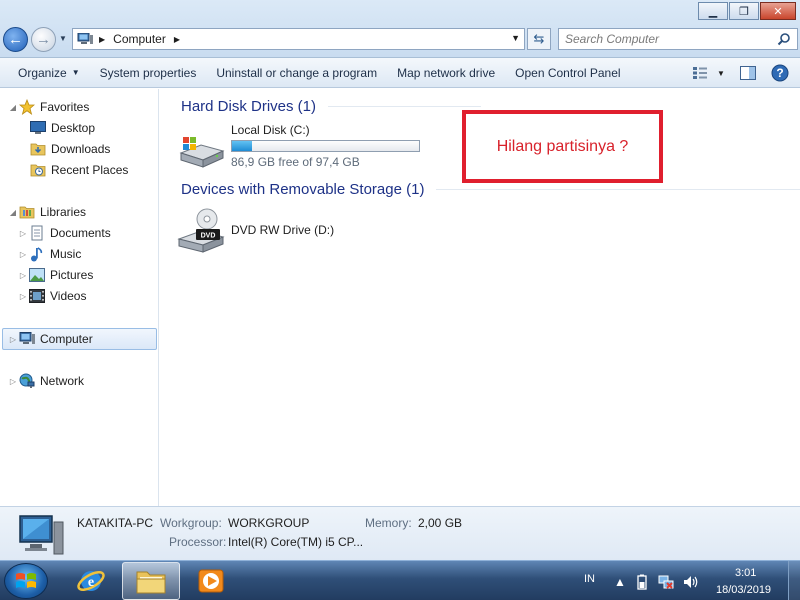  I want to click on local-disk-info: Local Disk (C:) 86,9 GB free of 97,4 GB, so click(325, 147).